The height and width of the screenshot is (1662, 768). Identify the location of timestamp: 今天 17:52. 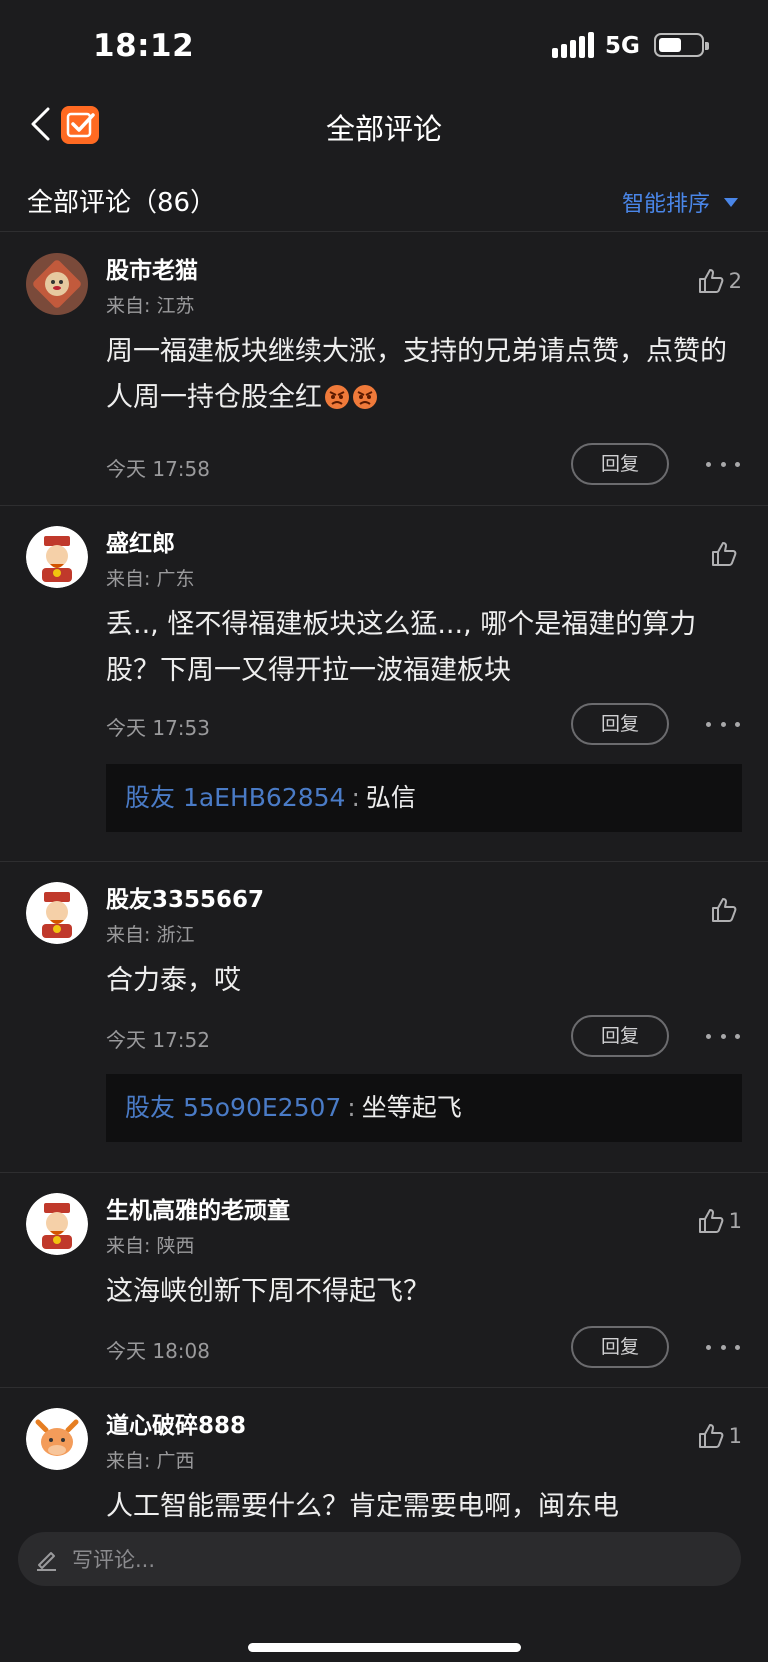
(158, 1040).